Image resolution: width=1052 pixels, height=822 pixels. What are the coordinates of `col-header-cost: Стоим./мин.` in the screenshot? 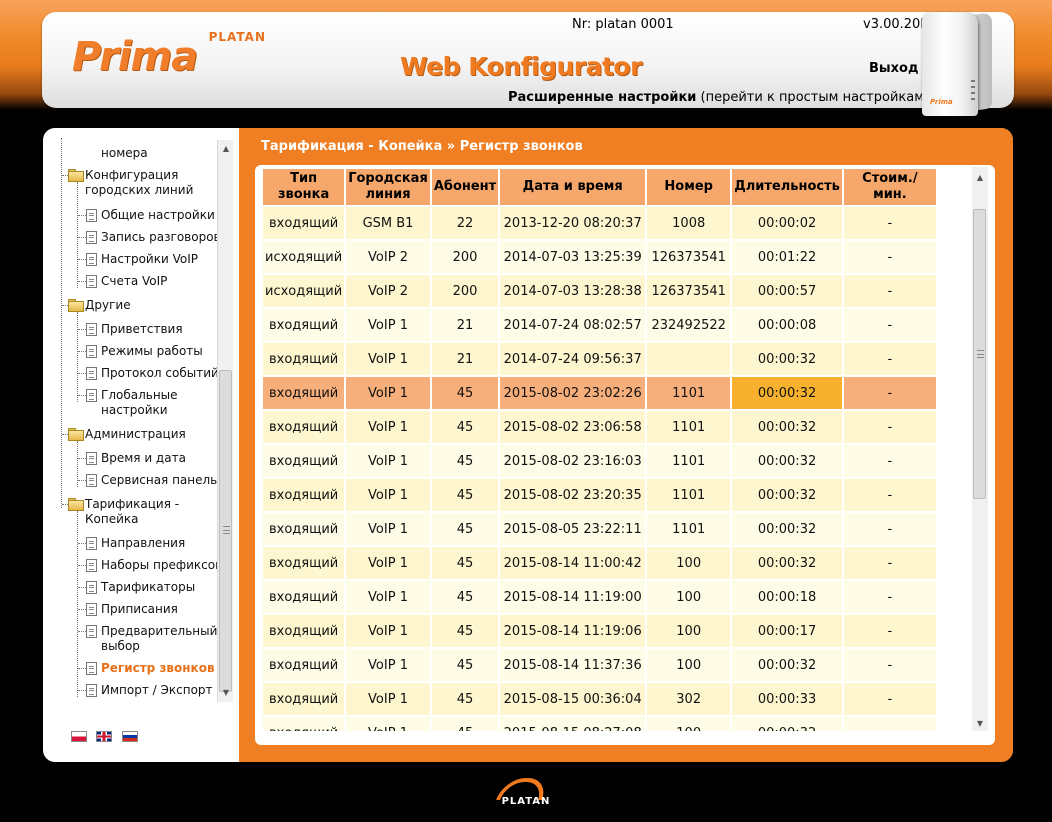 It's located at (889, 187).